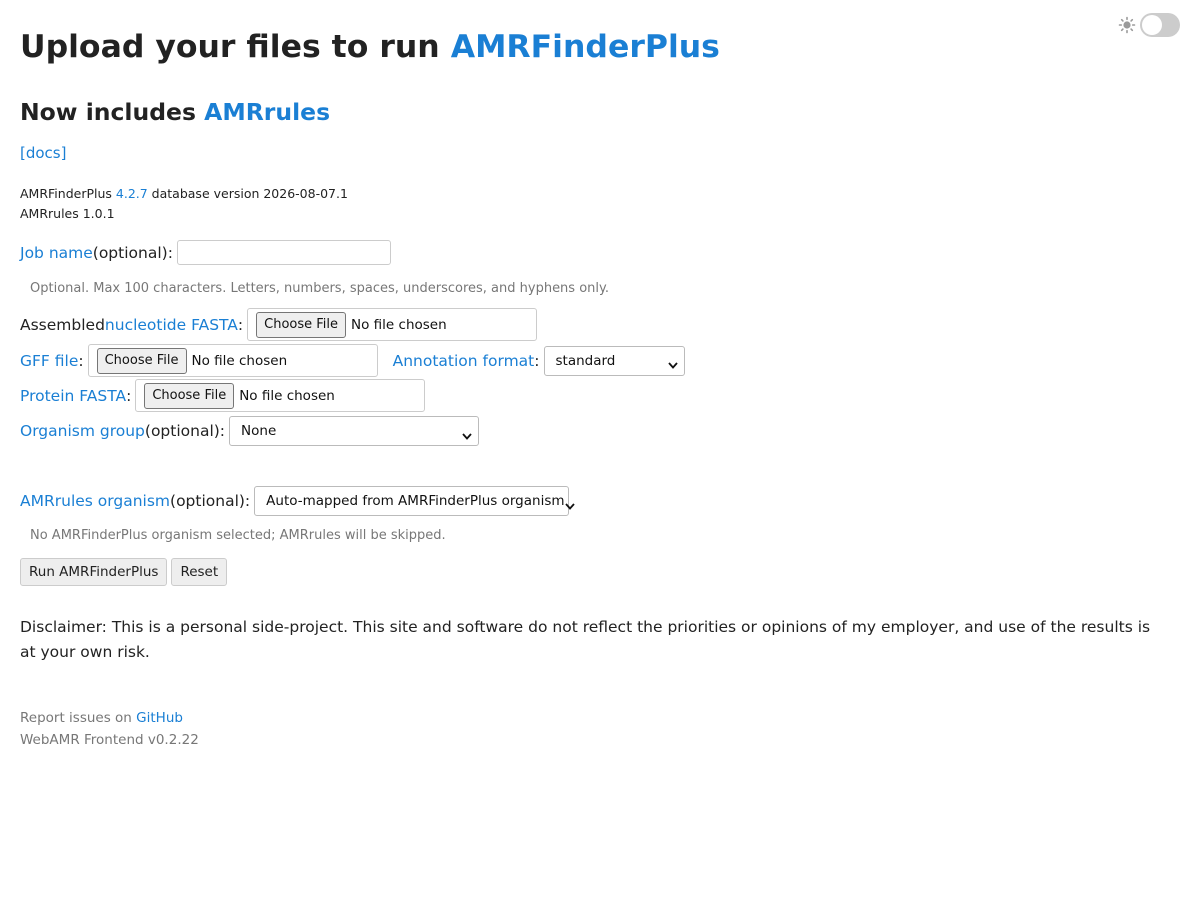 The image size is (1200, 900). What do you see at coordinates (267, 112) in the screenshot?
I see `subtitle-accent: AMRrules` at bounding box center [267, 112].